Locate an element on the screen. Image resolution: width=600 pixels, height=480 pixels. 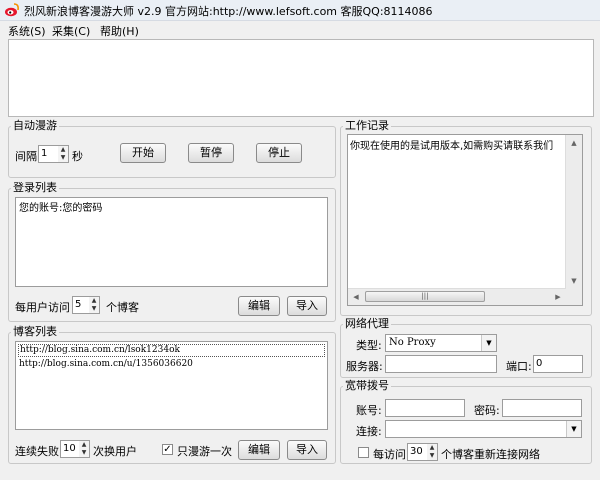
per-user-spinner: ▲ ▼ is located at coordinates (94, 305).